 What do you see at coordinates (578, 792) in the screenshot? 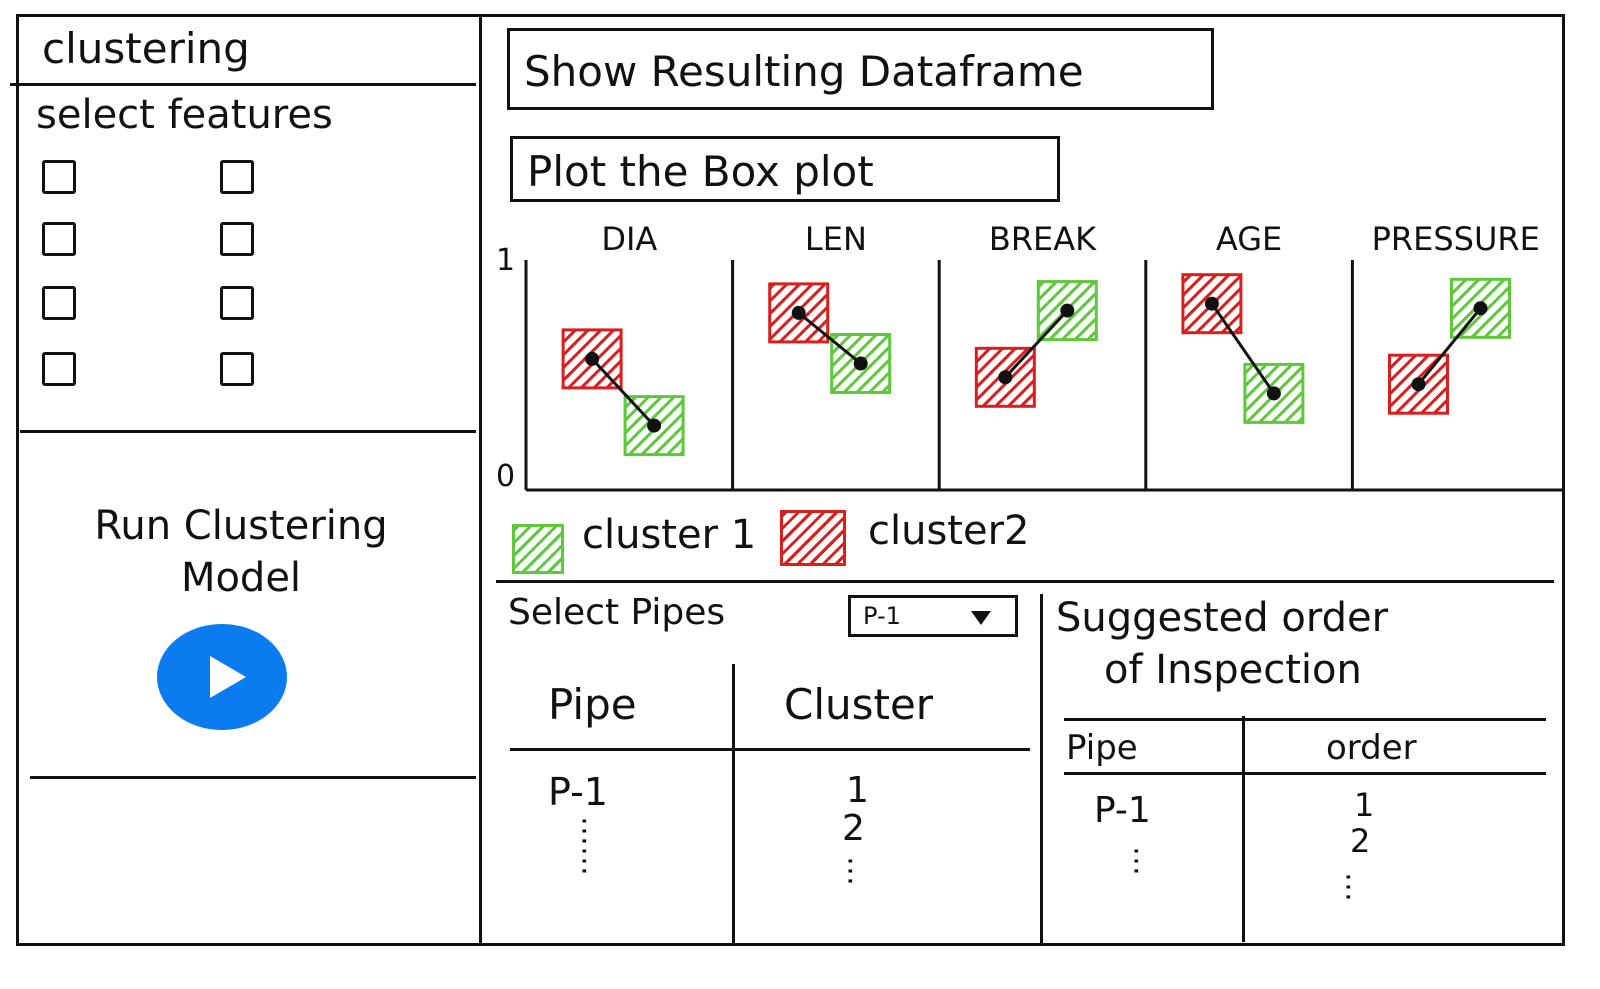
I see `pipe-table-row1-pipe: P-1` at bounding box center [578, 792].